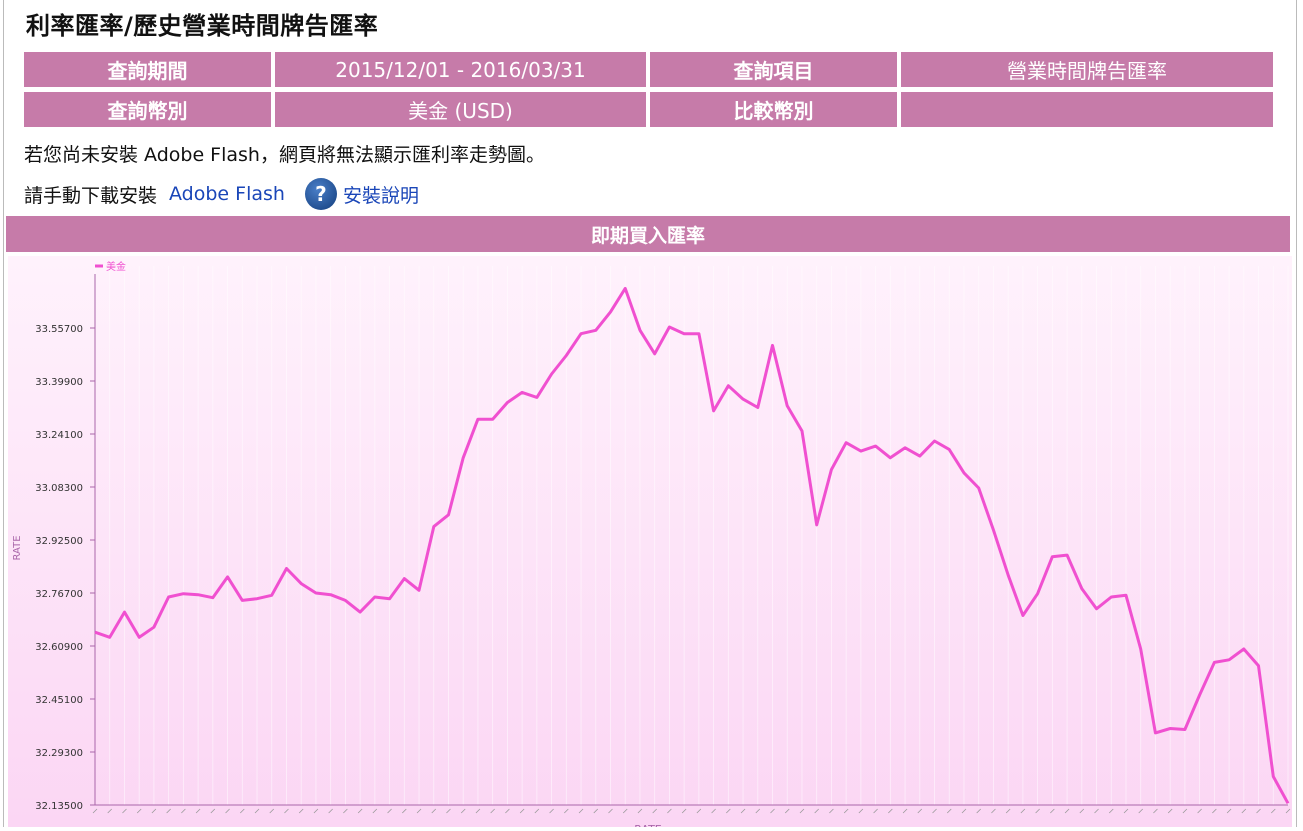 This screenshot has height=831, width=1303. I want to click on adobe-flash-link: Adobe Flash, so click(227, 194).